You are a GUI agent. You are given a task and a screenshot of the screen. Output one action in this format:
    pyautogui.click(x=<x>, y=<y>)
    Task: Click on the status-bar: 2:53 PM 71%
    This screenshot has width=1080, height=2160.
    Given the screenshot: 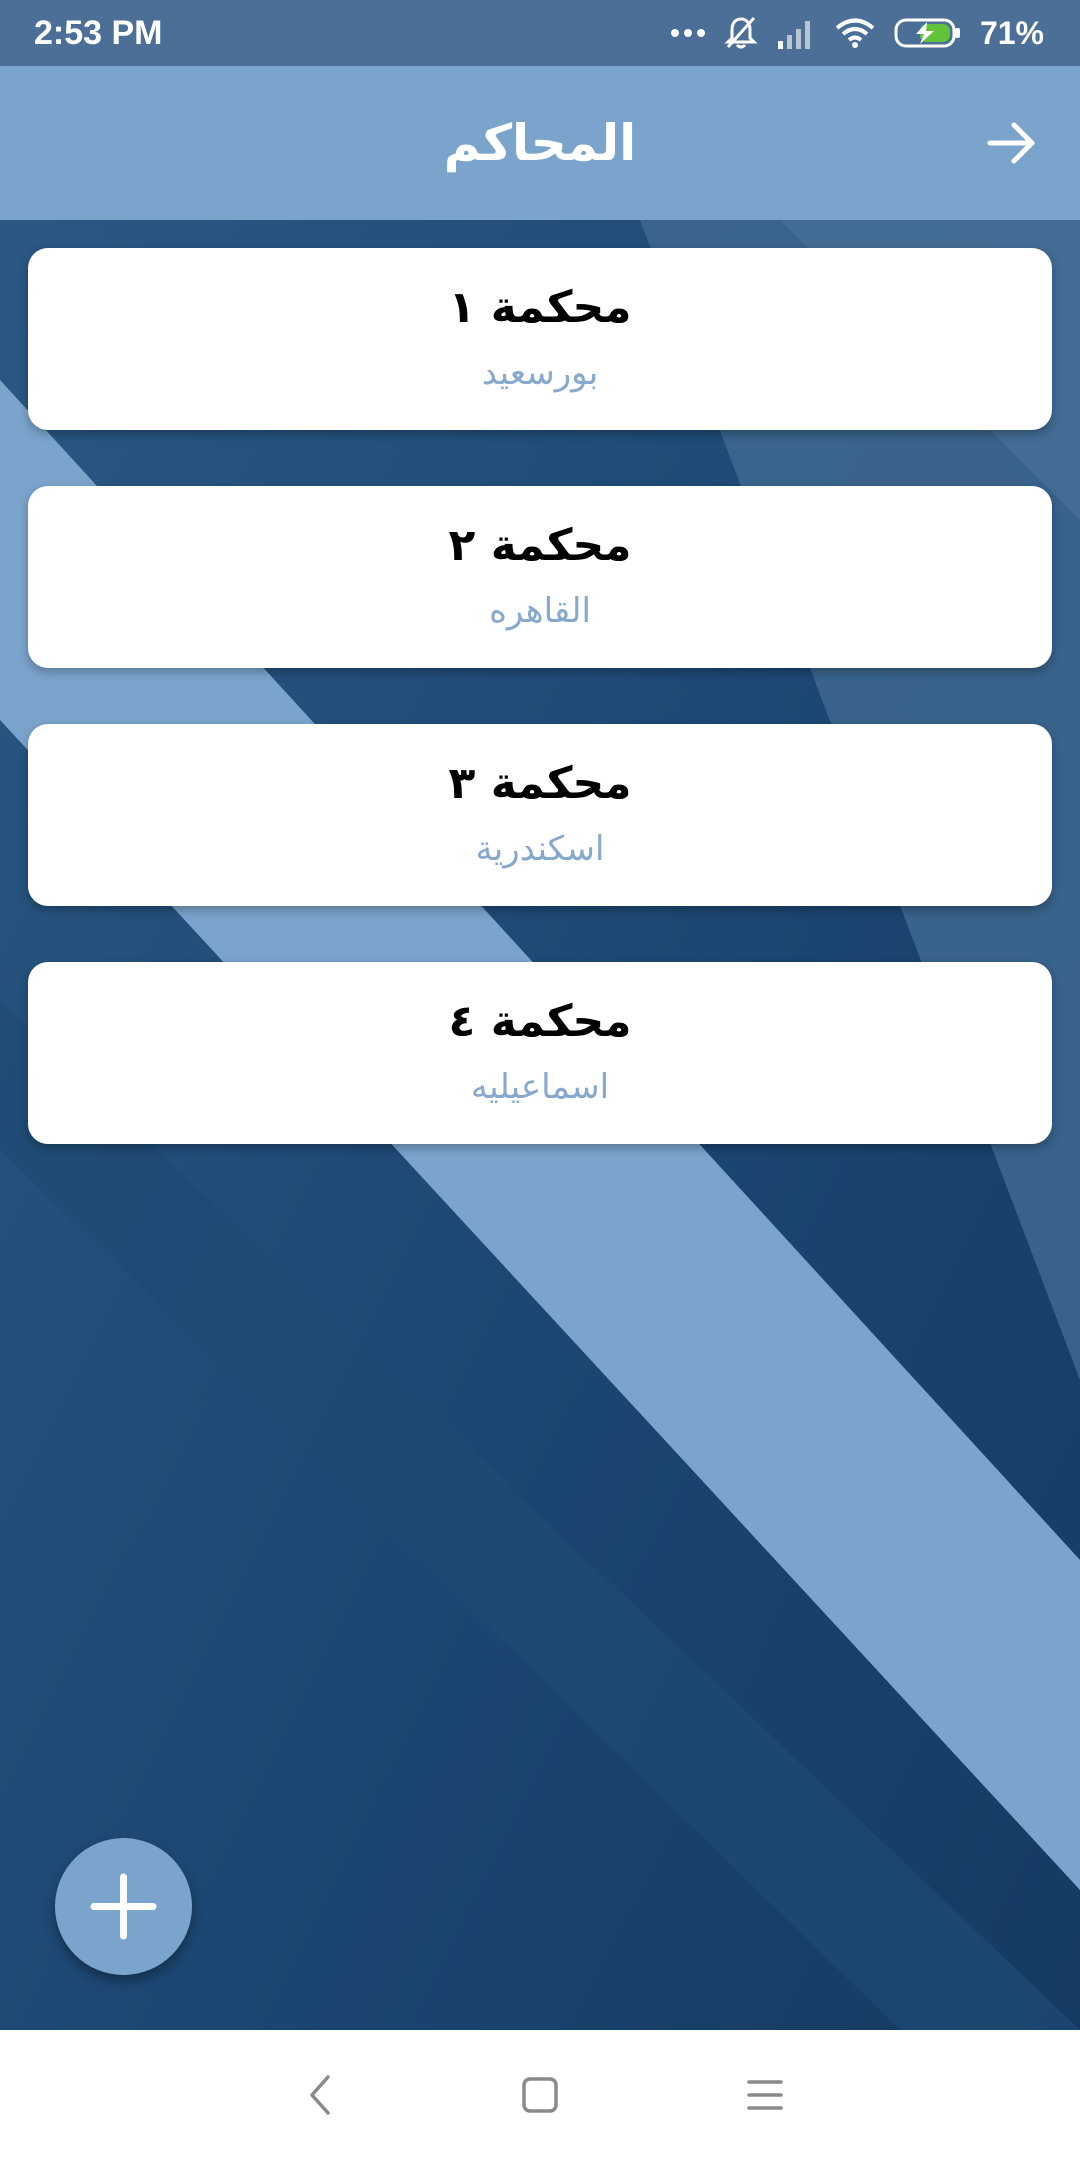 What is the action you would take?
    pyautogui.click(x=540, y=33)
    